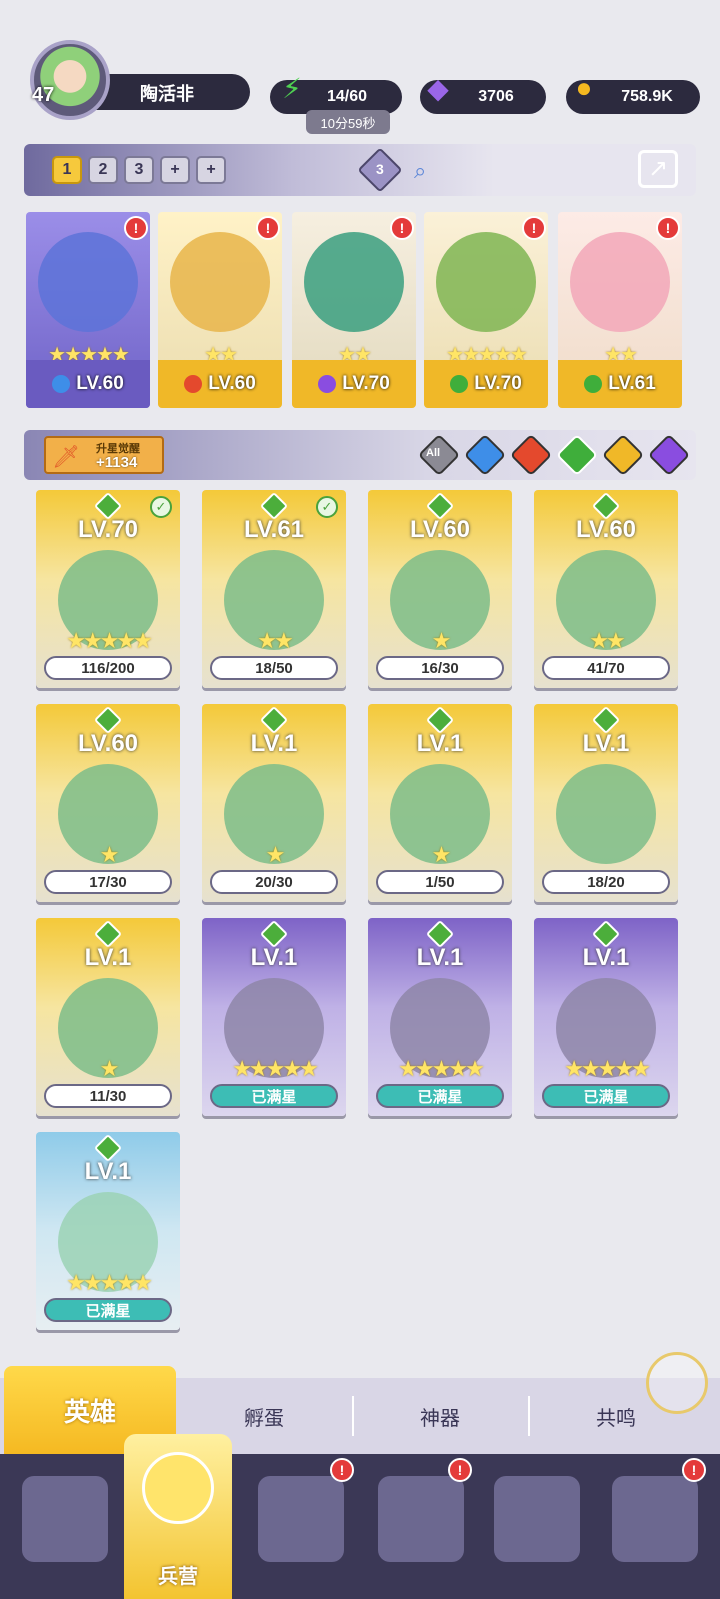 The image size is (720, 1599). Describe the element at coordinates (440, 803) in the screenshot. I see `hero-card: LV.1 ★ 1/50` at that location.